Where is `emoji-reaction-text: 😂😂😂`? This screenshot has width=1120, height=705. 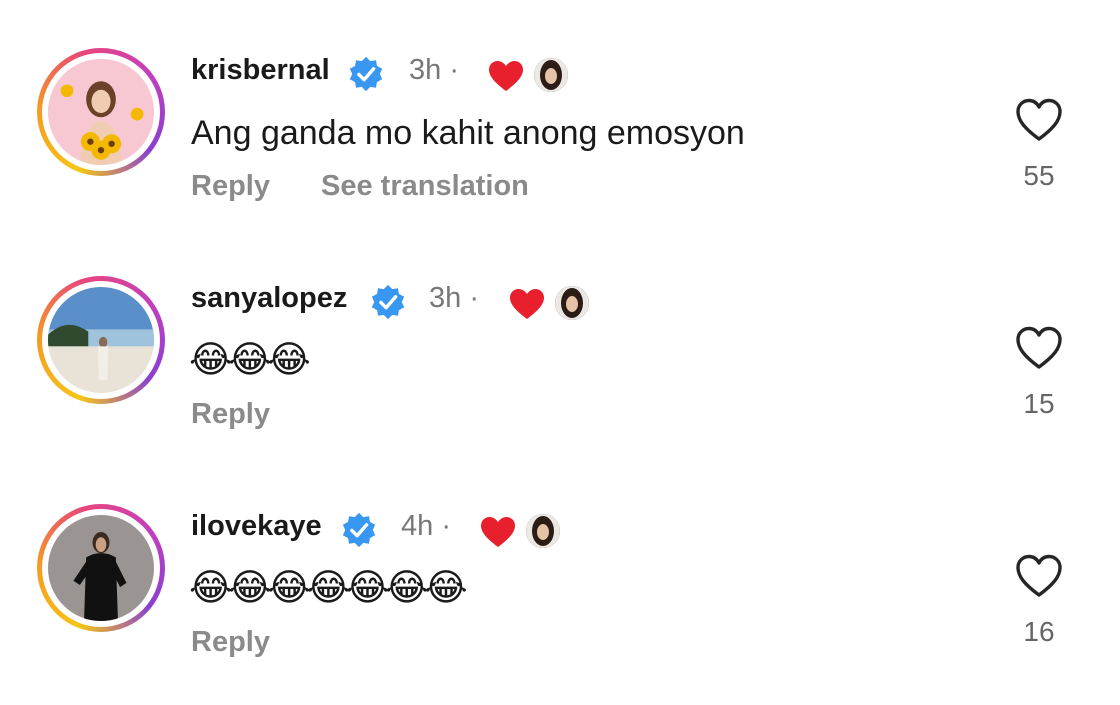
emoji-reaction-text: 😂😂😂 is located at coordinates (250, 359).